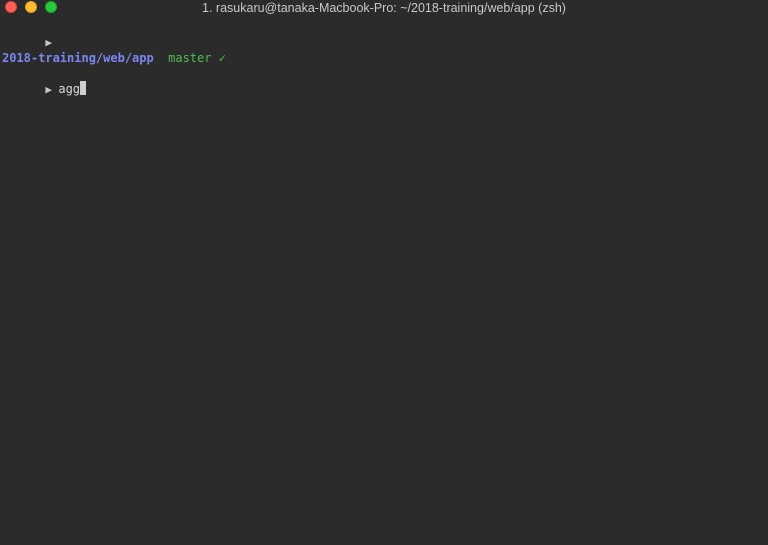 This screenshot has width=768, height=545. I want to click on prompt-line-empty: ▶, so click(30, 34).